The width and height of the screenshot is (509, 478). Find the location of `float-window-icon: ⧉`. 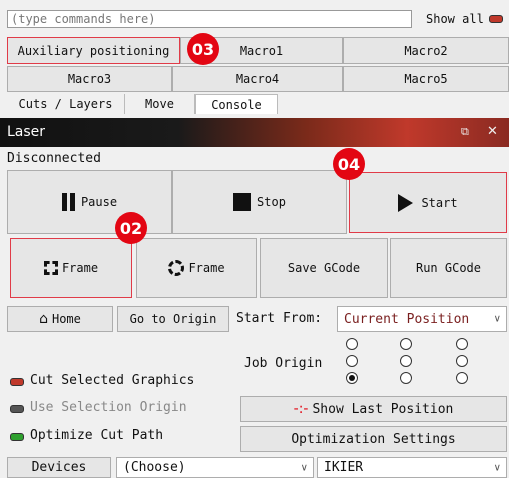

float-window-icon: ⧉ is located at coordinates (468, 132).